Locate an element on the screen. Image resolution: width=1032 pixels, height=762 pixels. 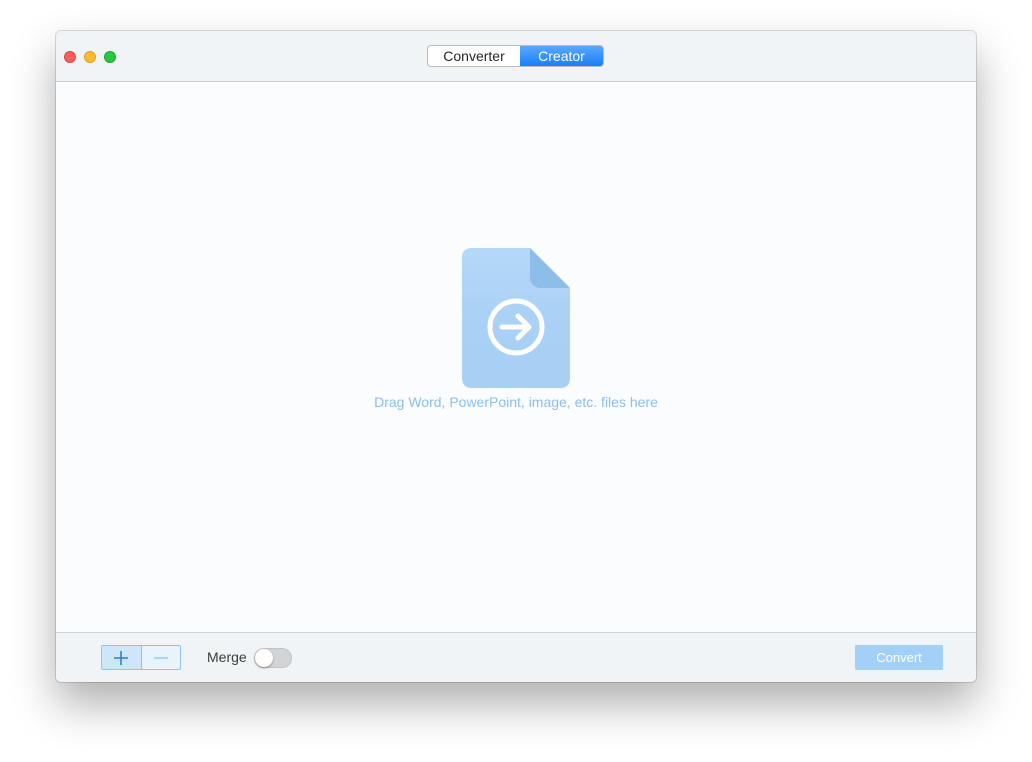
title-bar: Converter Creator is located at coordinates (516, 56).